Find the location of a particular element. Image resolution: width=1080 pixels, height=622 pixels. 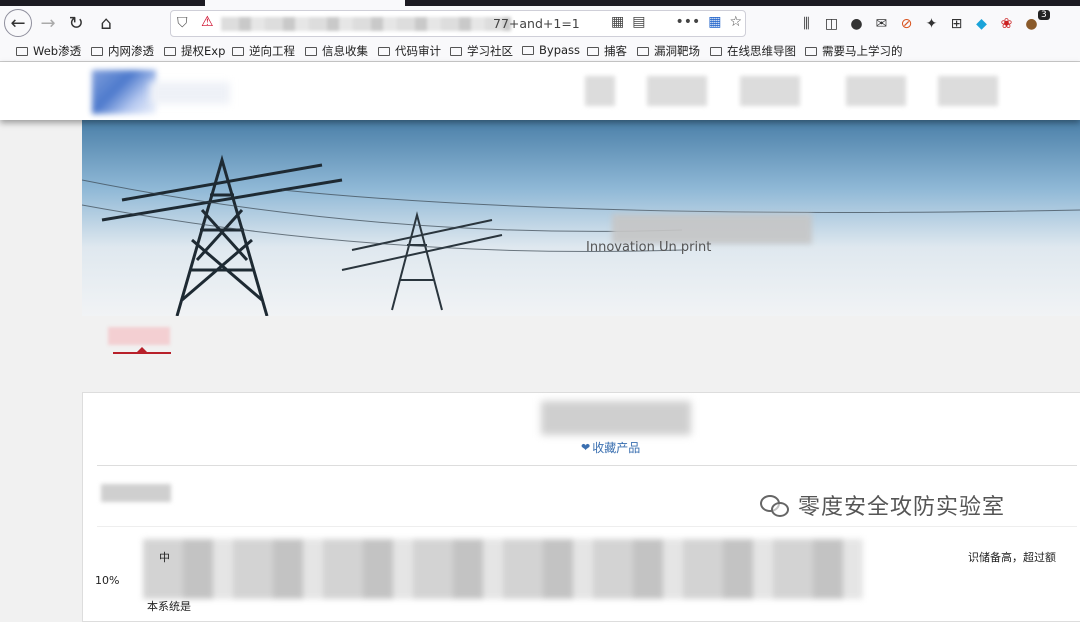

bookmark-folder: 在线思维导图 is located at coordinates (753, 51).